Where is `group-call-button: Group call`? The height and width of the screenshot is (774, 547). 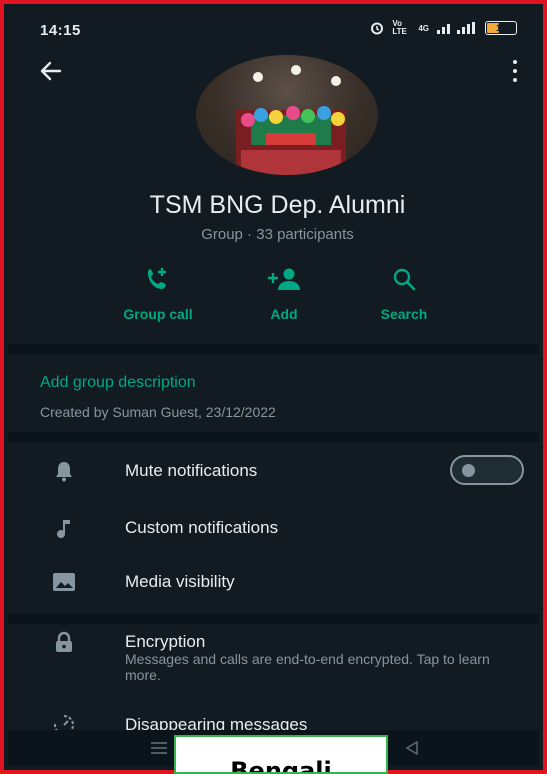
group-call-button: Group call is located at coordinates (158, 293).